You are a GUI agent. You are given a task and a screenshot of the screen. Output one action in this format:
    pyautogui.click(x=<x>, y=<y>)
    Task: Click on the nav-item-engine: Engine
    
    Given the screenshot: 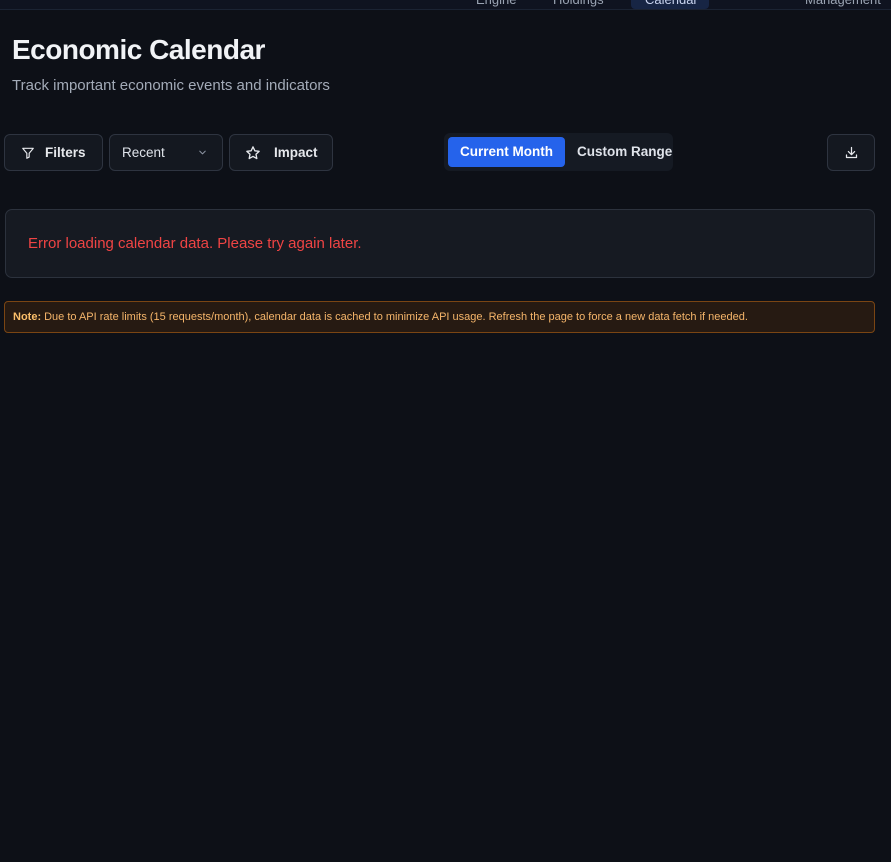 What is the action you would take?
    pyautogui.click(x=496, y=4)
    